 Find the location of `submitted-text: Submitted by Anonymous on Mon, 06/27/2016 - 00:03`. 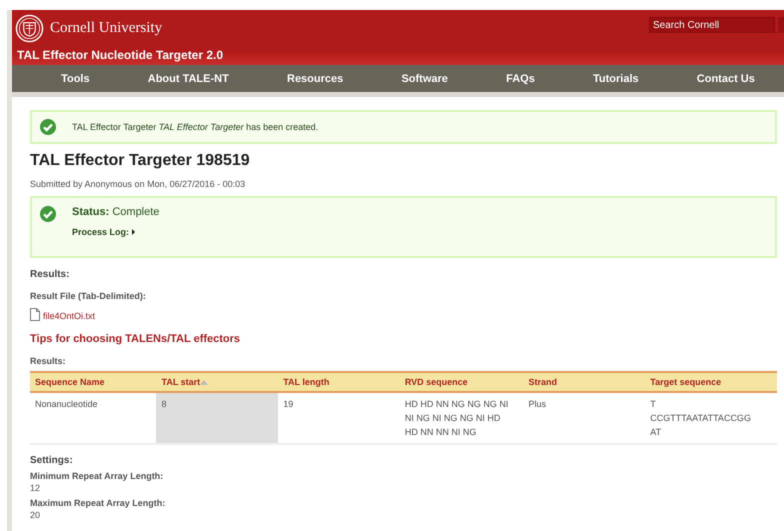

submitted-text: Submitted by Anonymous on Mon, 06/27/2016 - 00:03 is located at coordinates (138, 184).